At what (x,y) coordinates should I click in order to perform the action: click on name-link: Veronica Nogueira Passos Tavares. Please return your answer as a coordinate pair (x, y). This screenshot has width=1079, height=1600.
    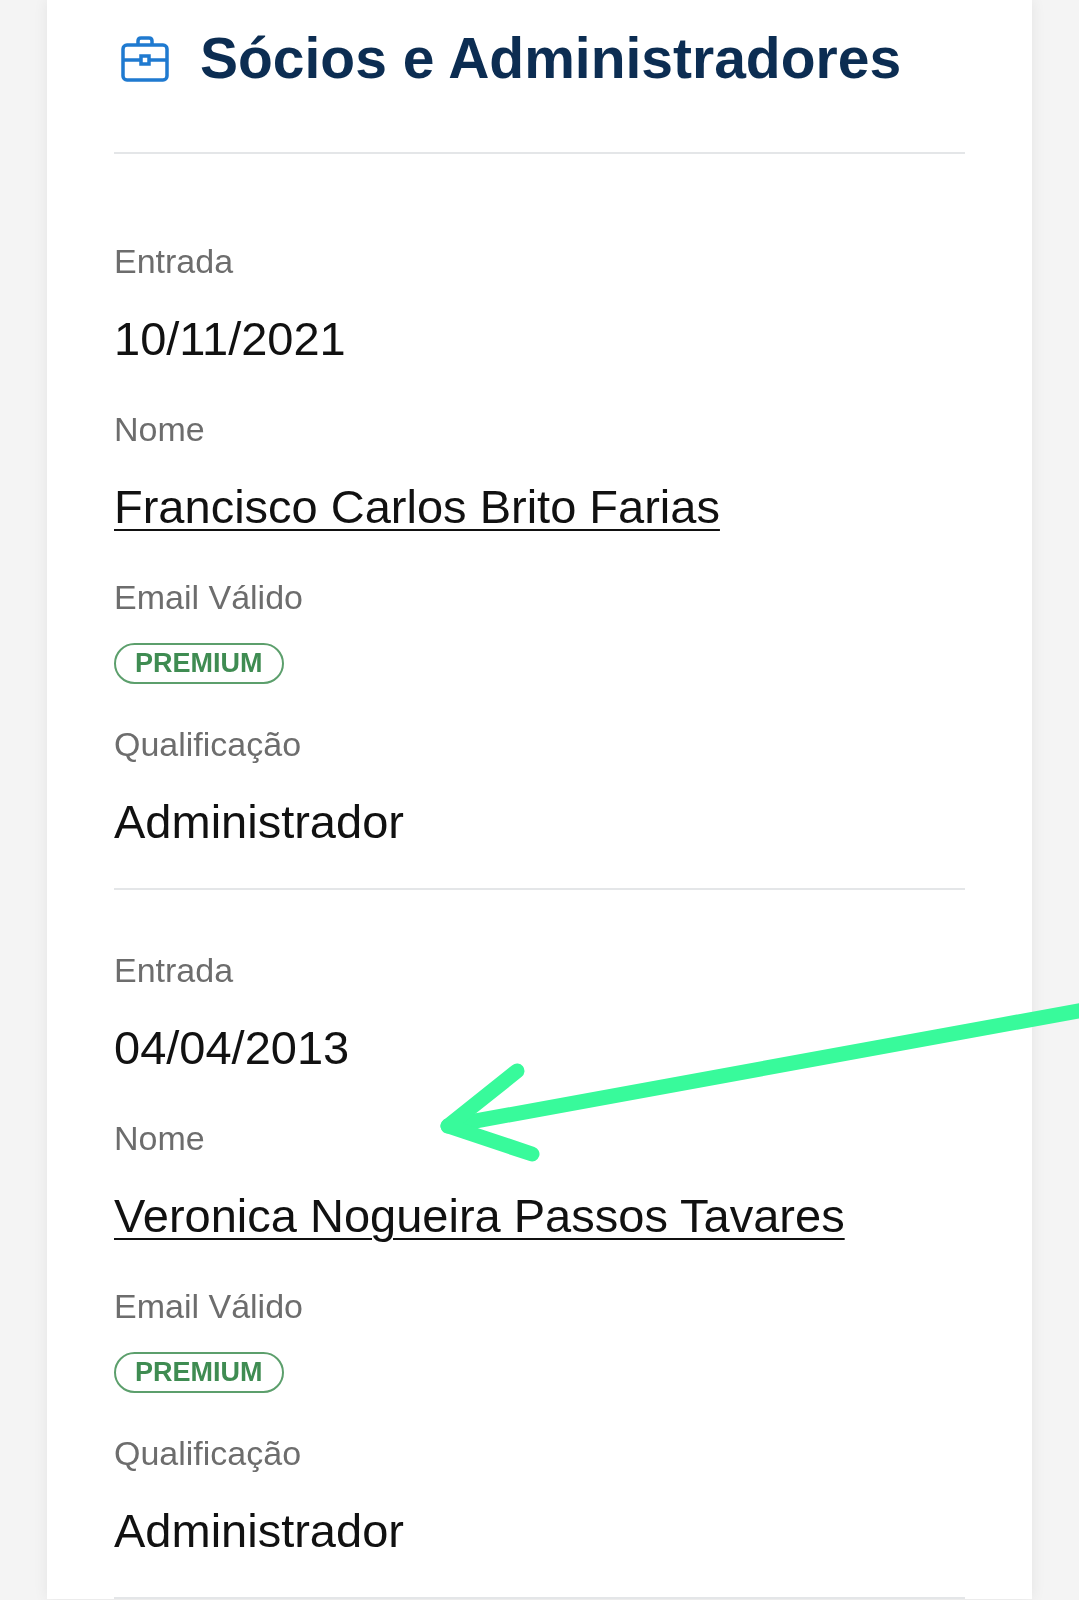
    Looking at the image, I should click on (479, 1216).